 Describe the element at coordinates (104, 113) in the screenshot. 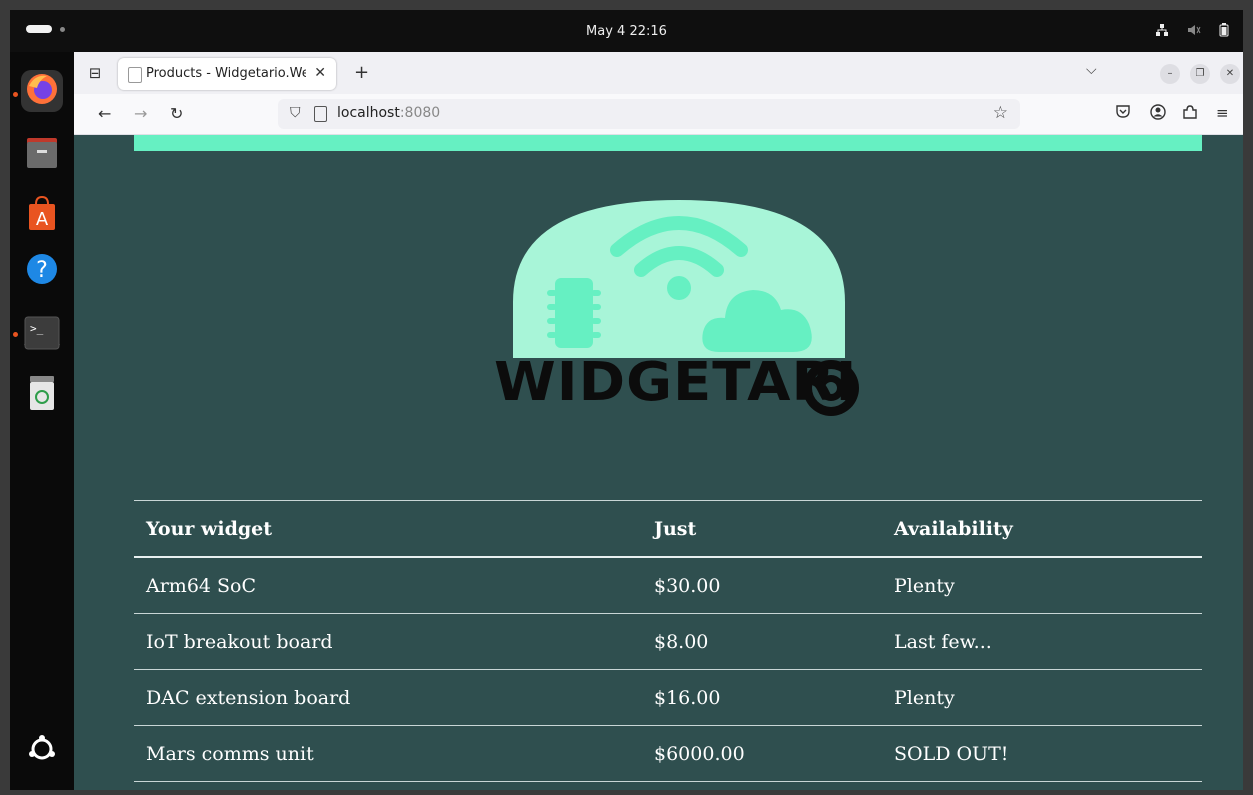

I see `back-arrow-icon: ←` at that location.